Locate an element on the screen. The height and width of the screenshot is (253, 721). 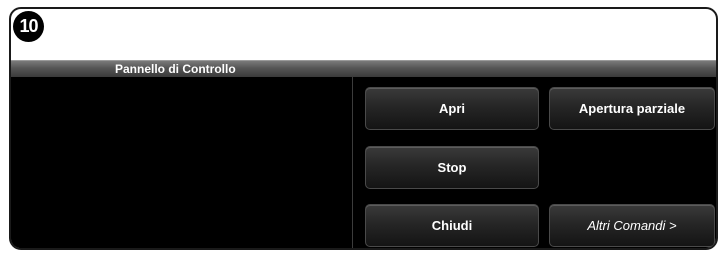
step-number: 10 is located at coordinates (28, 26).